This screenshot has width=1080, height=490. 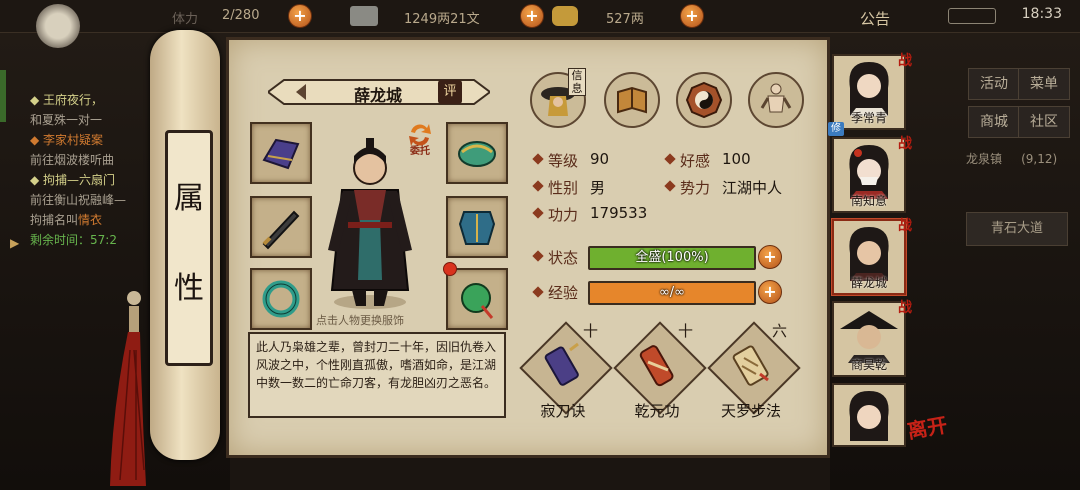 What do you see at coordinates (67, 140) in the screenshot?
I see `quest-title: ◆ 李家村疑案` at bounding box center [67, 140].